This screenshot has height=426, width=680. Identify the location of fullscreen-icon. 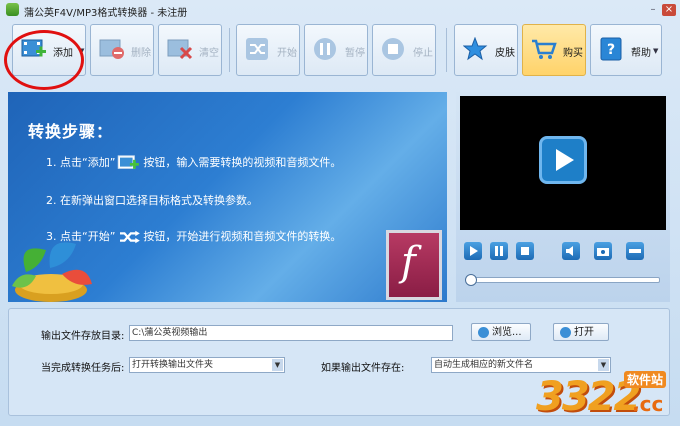
(635, 251).